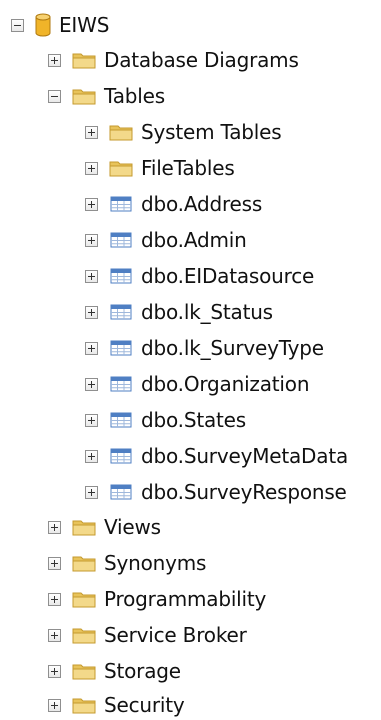 Image resolution: width=381 pixels, height=720 pixels. I want to click on tree-node-label: System Tables, so click(211, 132).